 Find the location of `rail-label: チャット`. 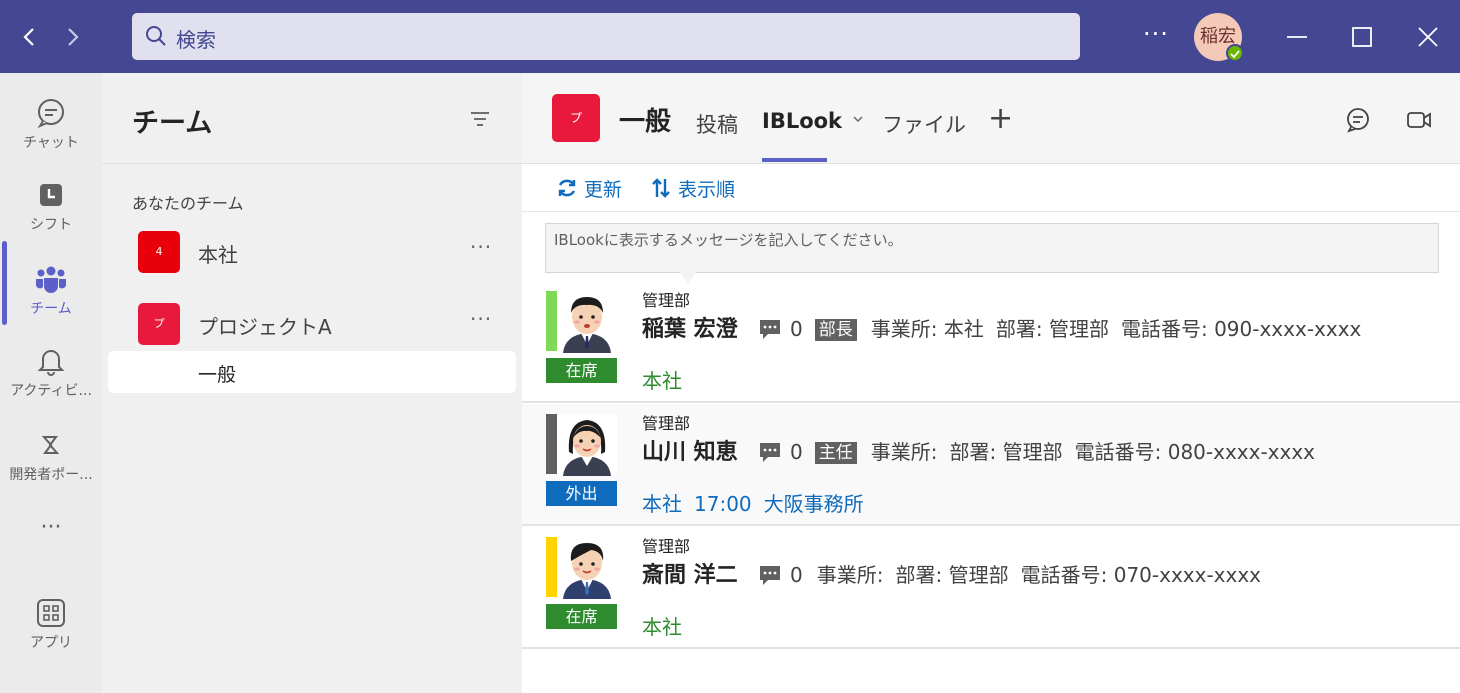

rail-label: チャット is located at coordinates (51, 143).